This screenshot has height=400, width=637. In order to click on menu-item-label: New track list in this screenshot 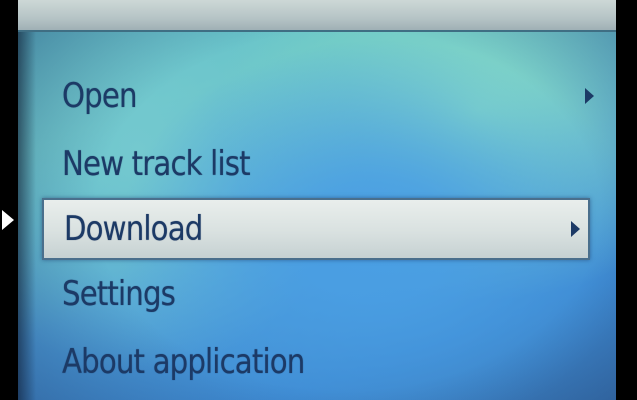, I will do `click(156, 164)`.